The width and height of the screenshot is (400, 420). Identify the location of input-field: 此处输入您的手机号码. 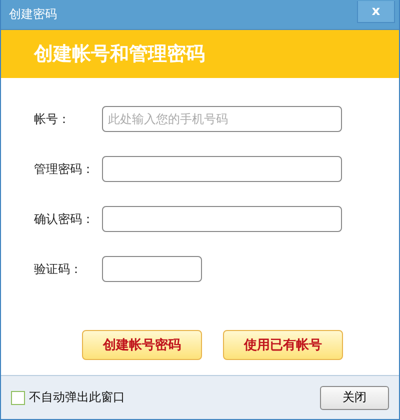
(222, 119).